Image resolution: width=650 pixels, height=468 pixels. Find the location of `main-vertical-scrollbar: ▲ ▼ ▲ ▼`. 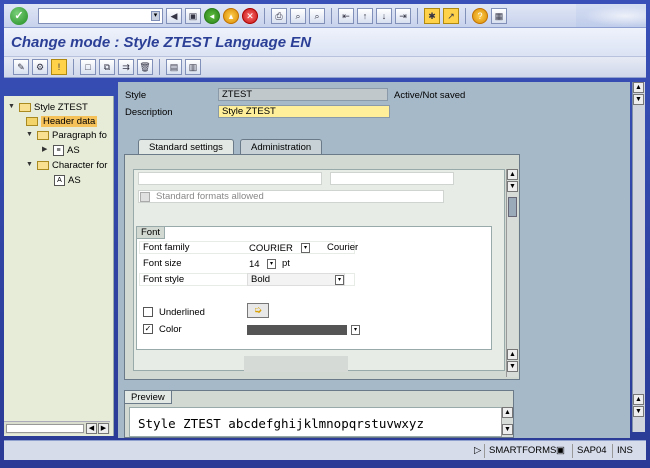

main-vertical-scrollbar: ▲ ▼ ▲ ▼ is located at coordinates (638, 257).